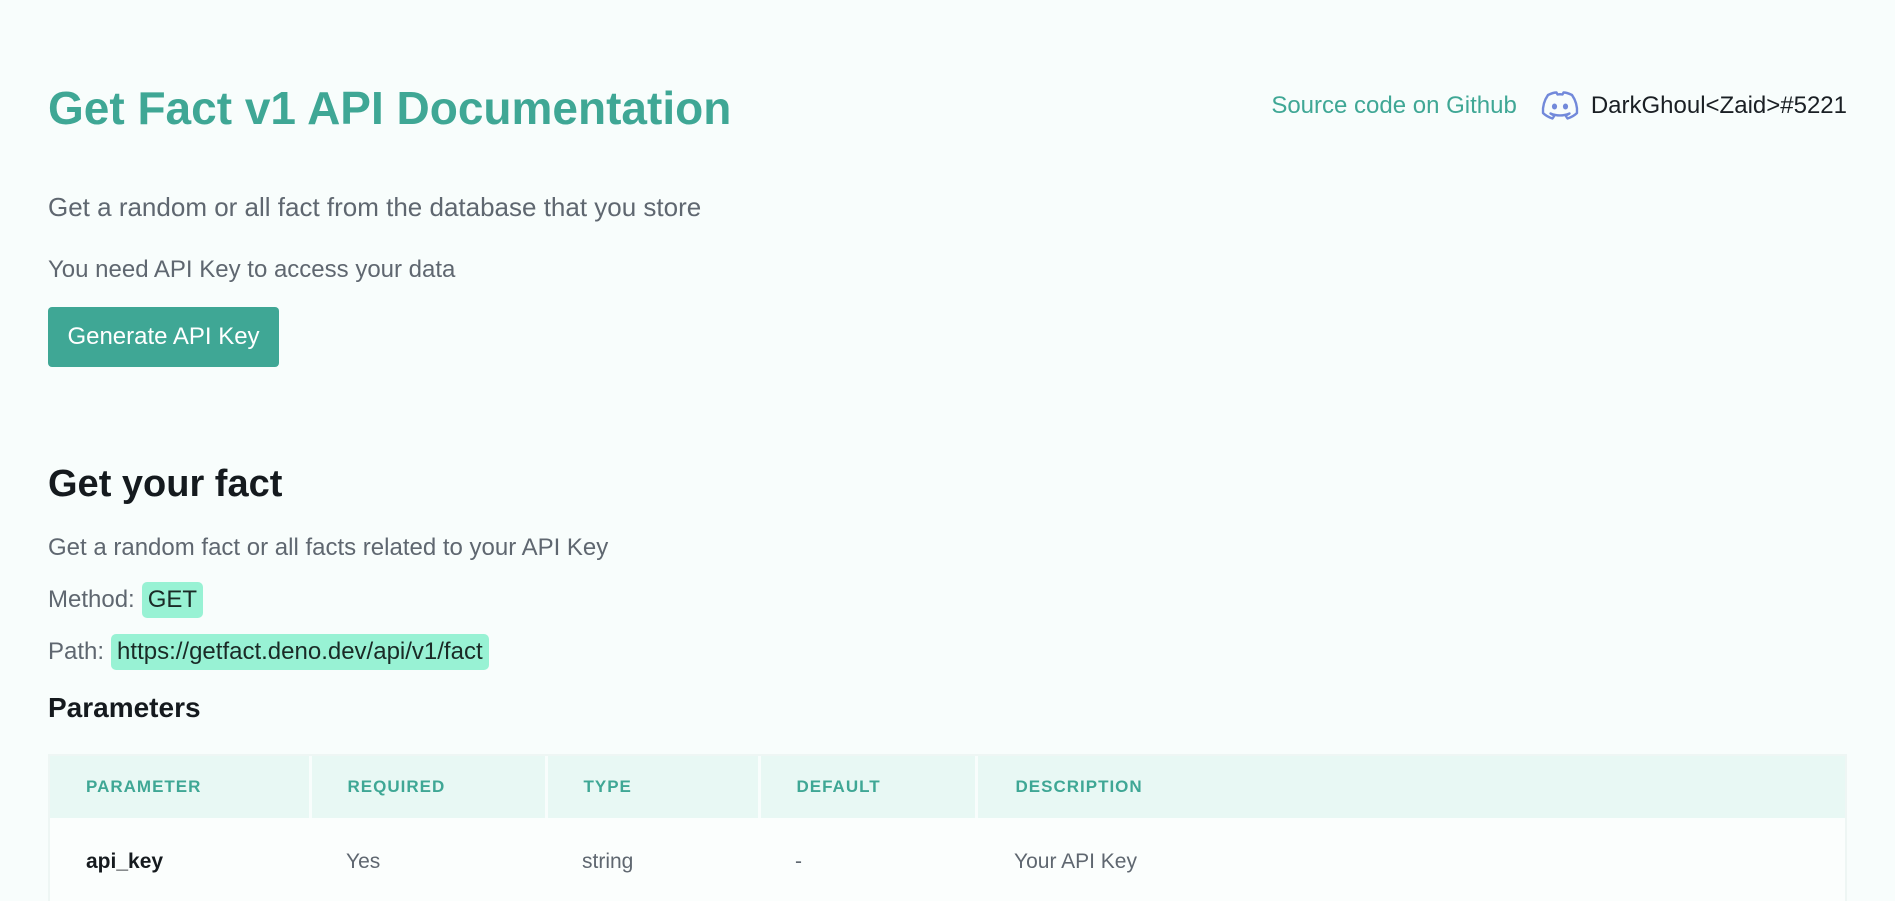 The width and height of the screenshot is (1895, 901). I want to click on cell-parameter: api_key, so click(125, 861).